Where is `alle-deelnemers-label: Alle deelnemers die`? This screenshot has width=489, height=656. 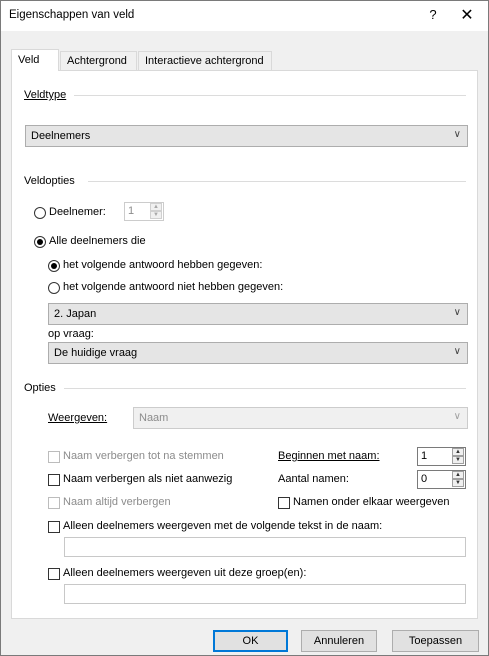
alle-deelnemers-label: Alle deelnemers die is located at coordinates (97, 241).